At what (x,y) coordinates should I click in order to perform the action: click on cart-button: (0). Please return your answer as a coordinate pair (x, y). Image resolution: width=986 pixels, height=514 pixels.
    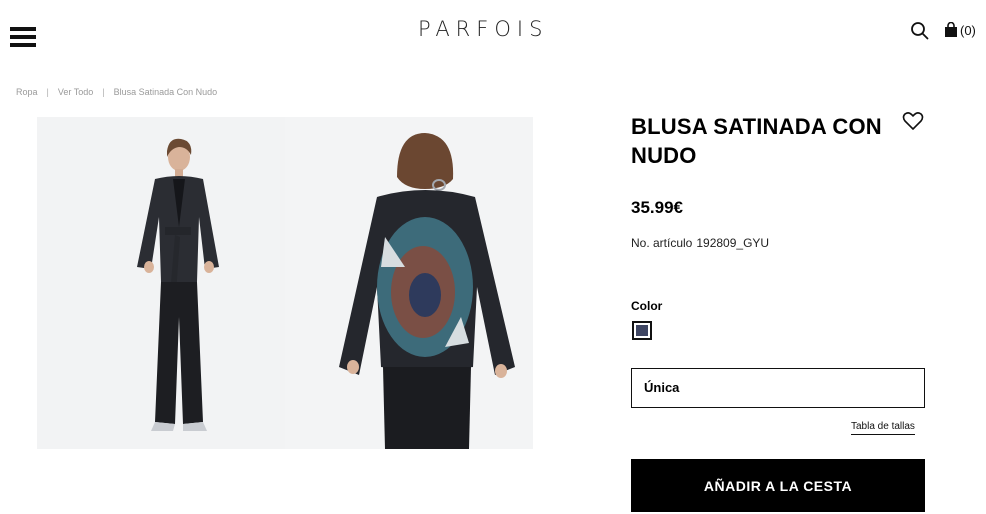
    Looking at the image, I should click on (960, 30).